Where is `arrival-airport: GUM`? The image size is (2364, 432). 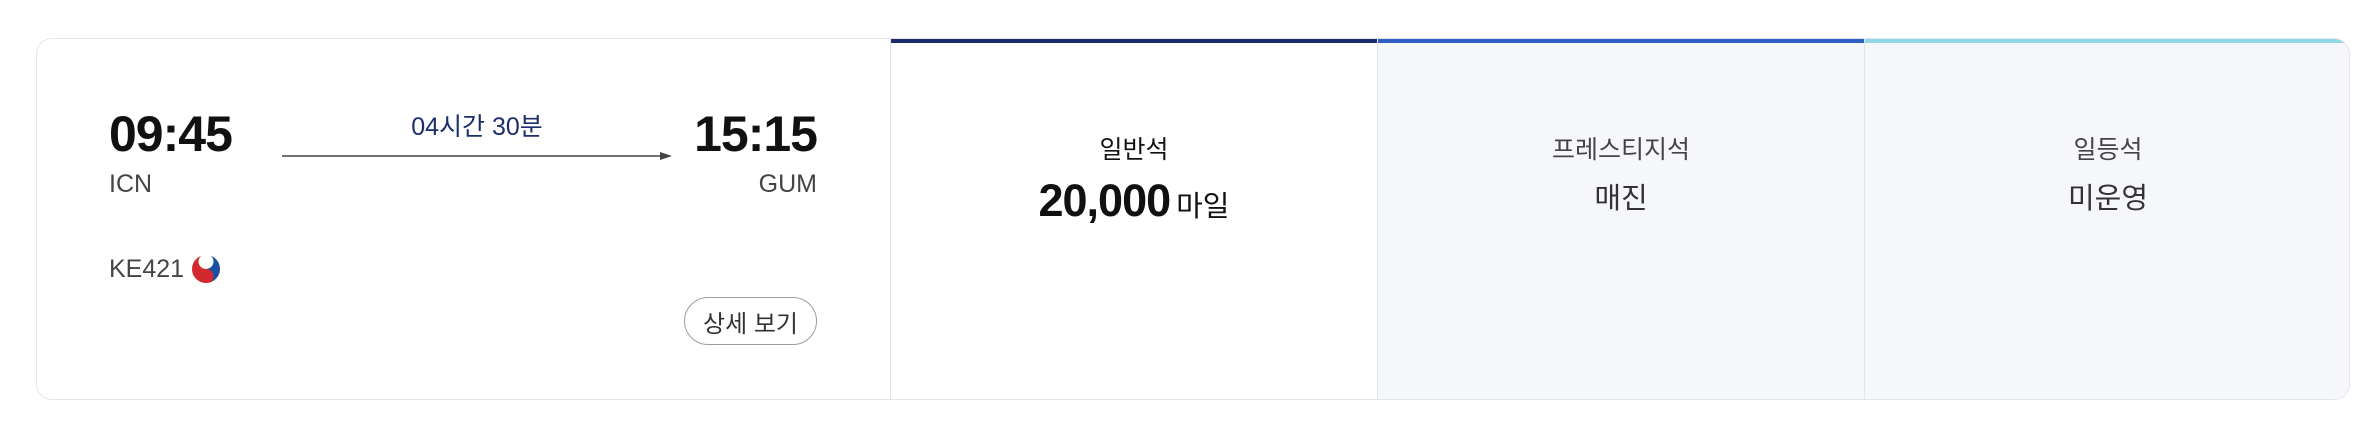 arrival-airport: GUM is located at coordinates (787, 184).